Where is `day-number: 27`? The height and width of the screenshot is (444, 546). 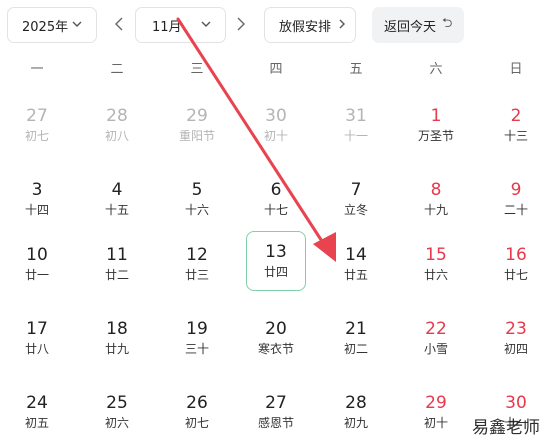 day-number: 27 is located at coordinates (276, 403).